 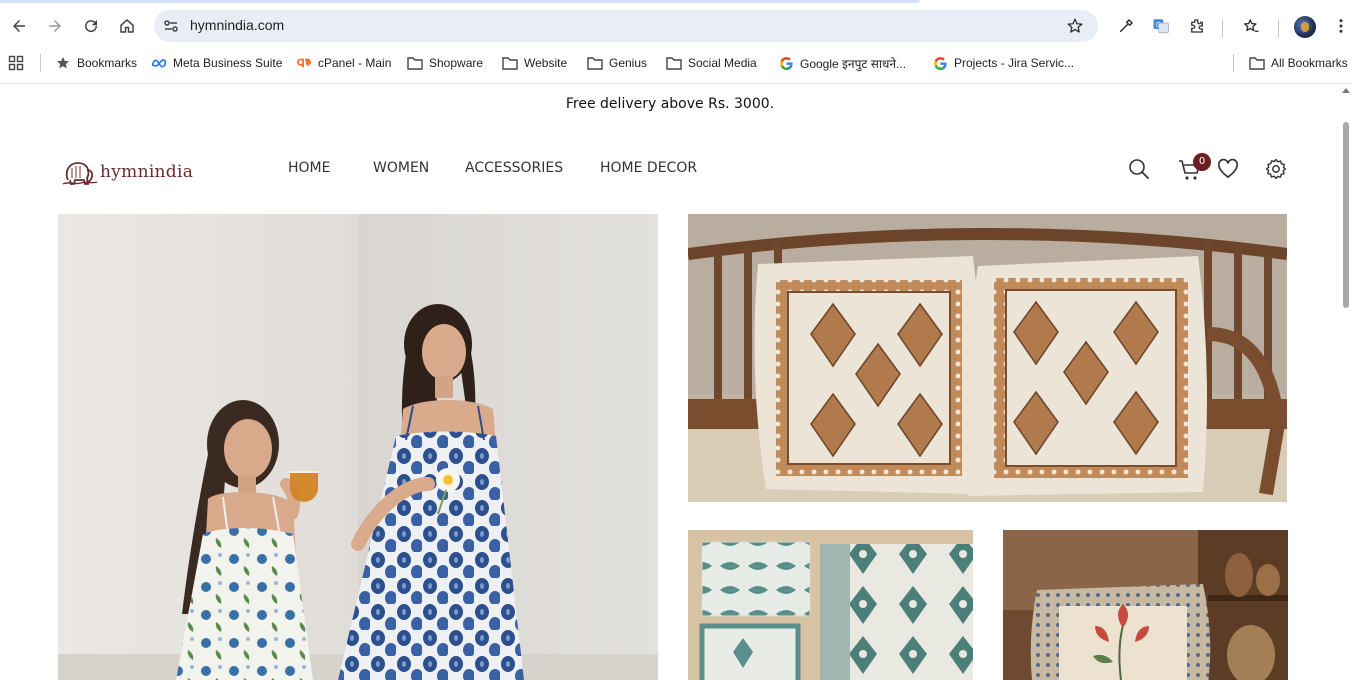 I want to click on bookmark-item: Meta Business Suite, so click(x=216, y=63).